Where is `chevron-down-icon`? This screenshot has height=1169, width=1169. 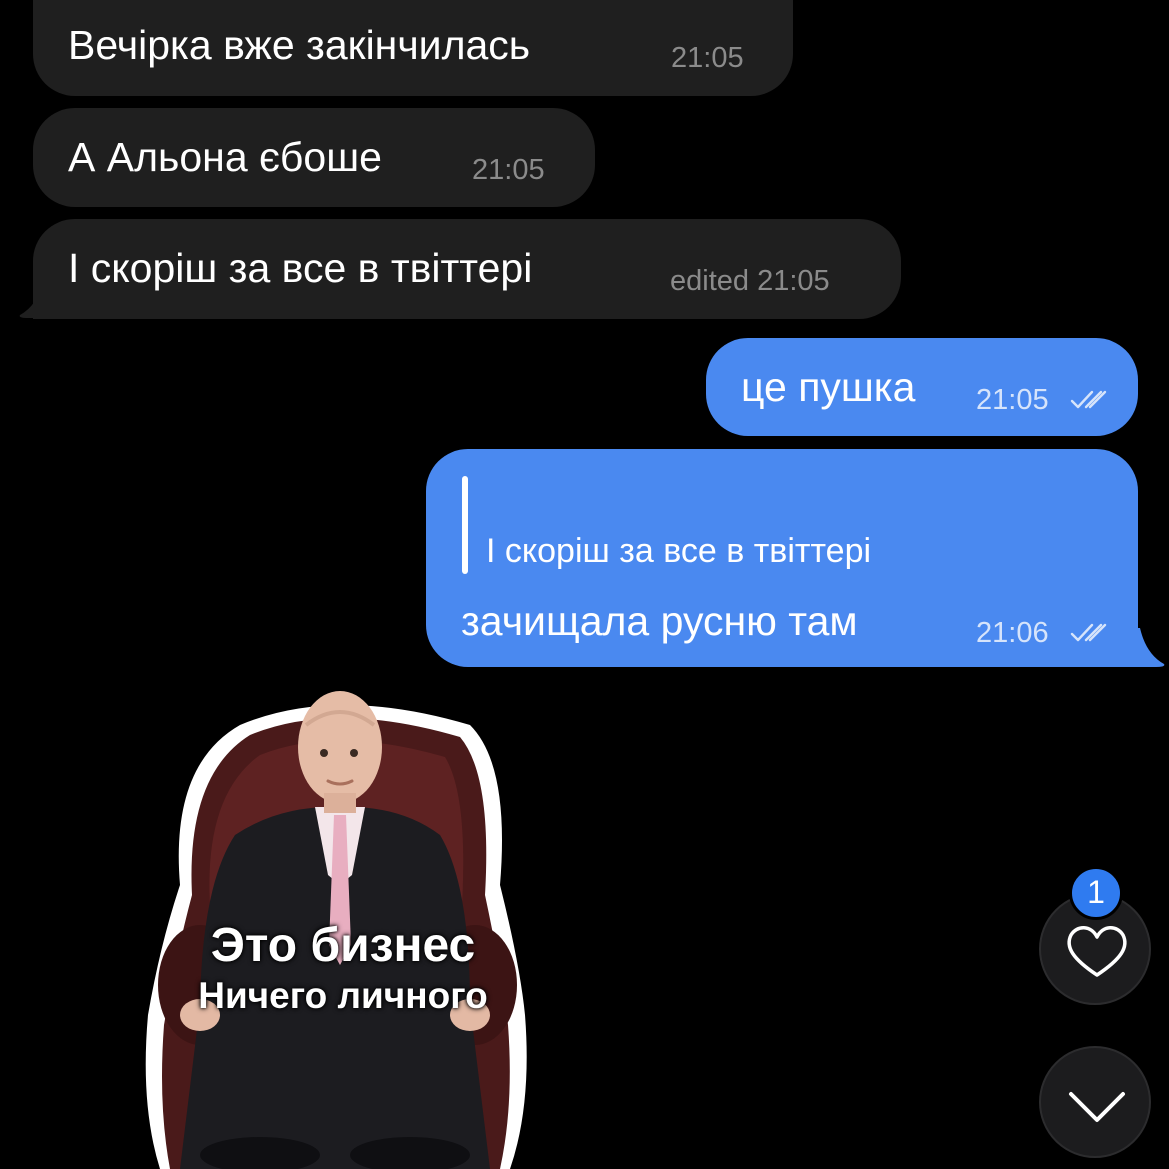 chevron-down-icon is located at coordinates (1097, 1107).